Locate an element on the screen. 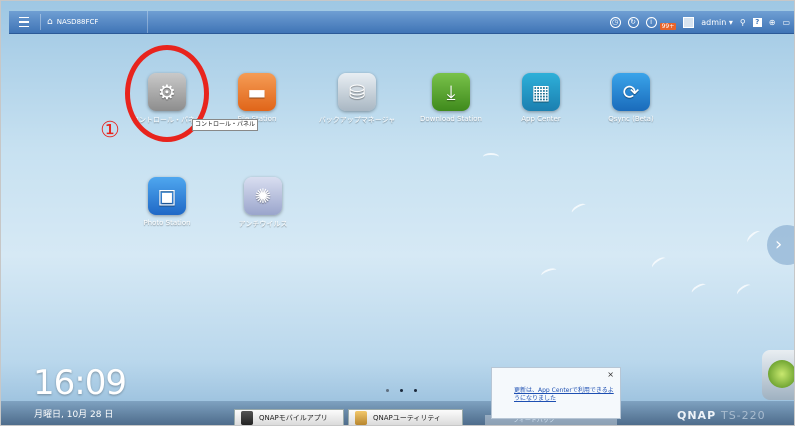 The width and height of the screenshot is (795, 426). dashboard-widget is located at coordinates (778, 375).